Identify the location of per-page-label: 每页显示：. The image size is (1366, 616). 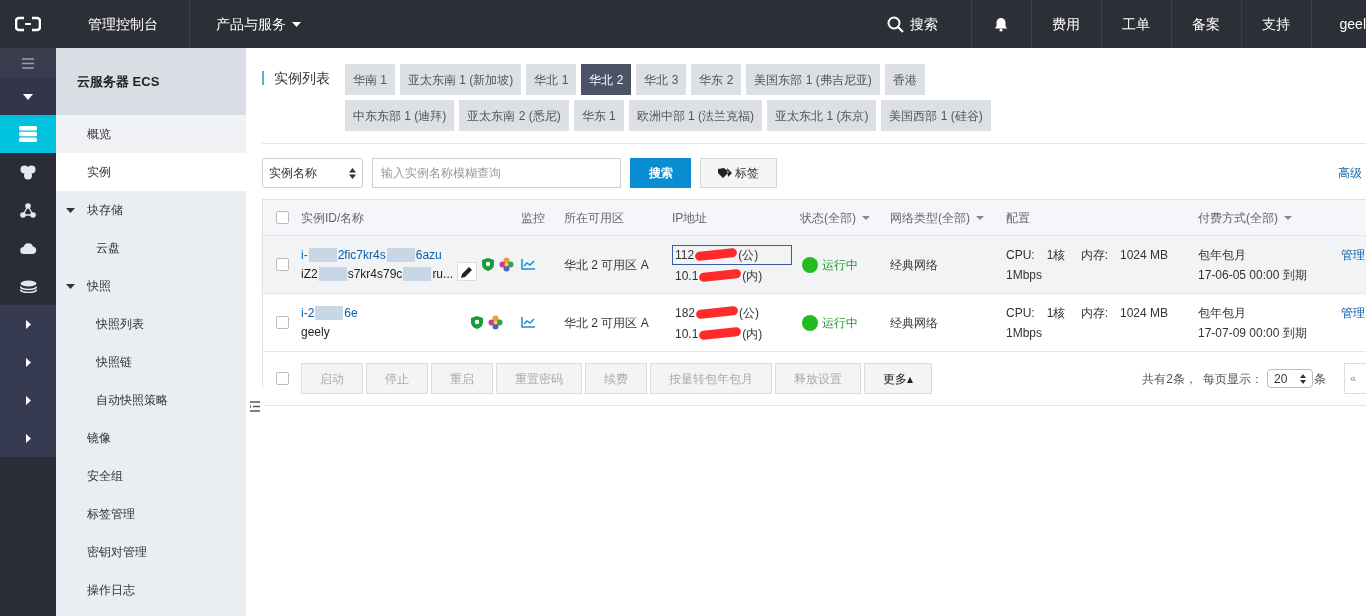
(1233, 379).